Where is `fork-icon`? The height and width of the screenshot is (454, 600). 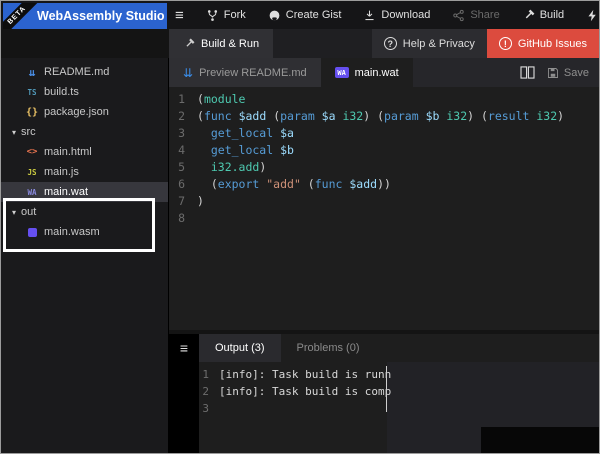
fork-icon is located at coordinates (212, 15).